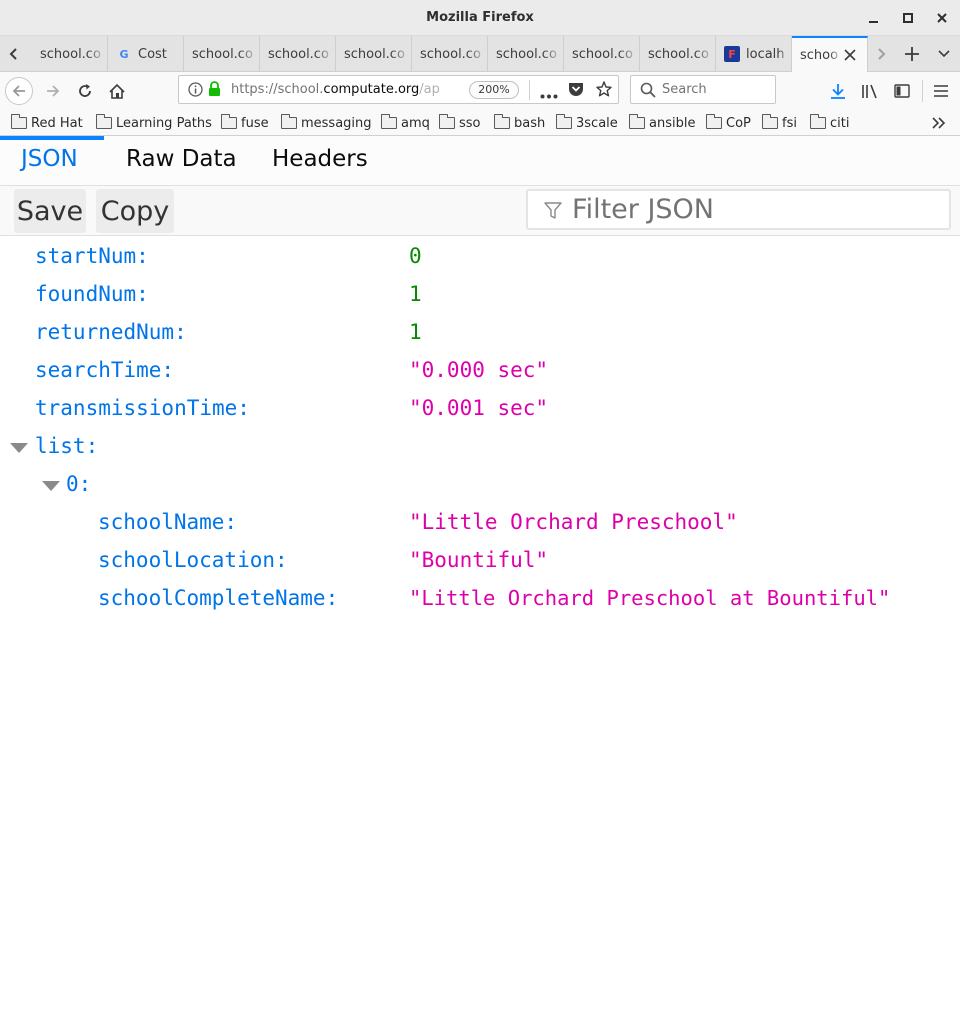 The width and height of the screenshot is (960, 1020). What do you see at coordinates (573, 522) in the screenshot?
I see `json-value: "Little Orchard Preschool"` at bounding box center [573, 522].